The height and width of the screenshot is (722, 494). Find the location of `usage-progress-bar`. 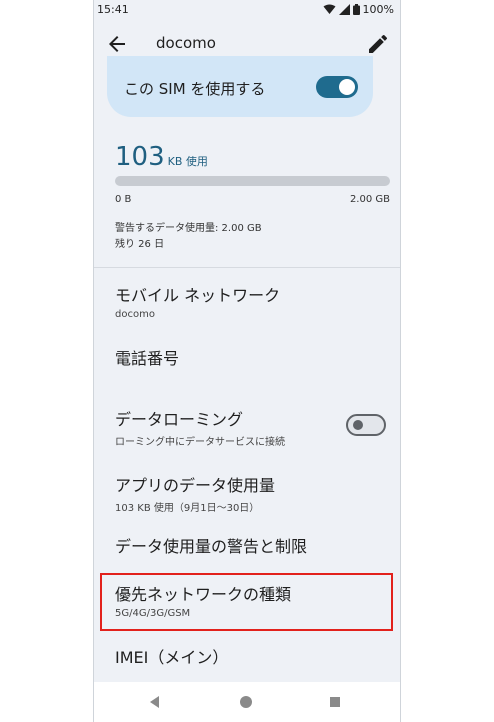

usage-progress-bar is located at coordinates (252, 181).